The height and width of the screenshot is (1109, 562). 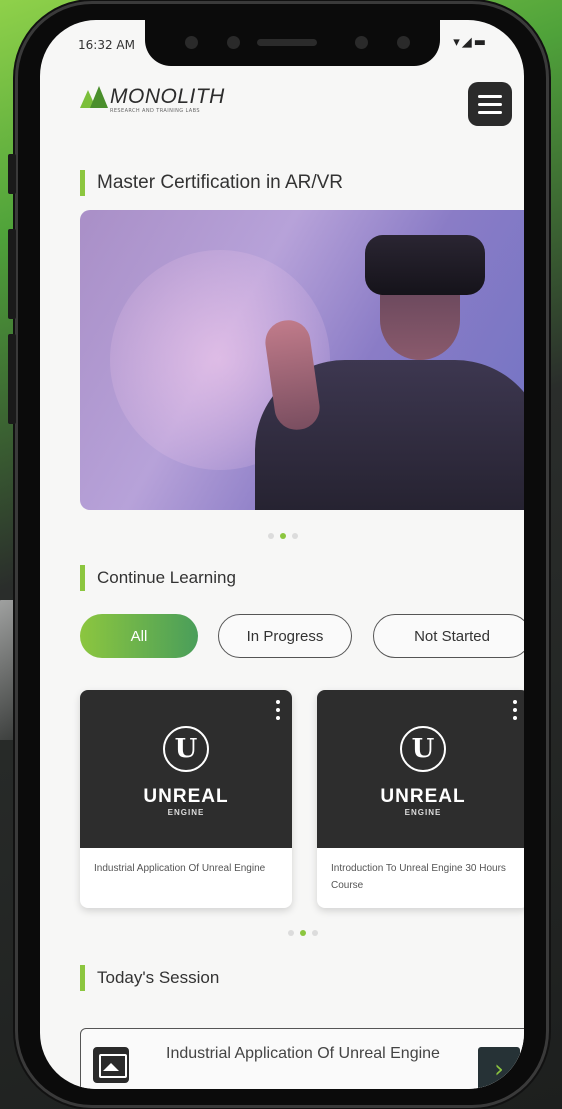 What do you see at coordinates (425, 265) in the screenshot?
I see `vr-headset-icon` at bounding box center [425, 265].